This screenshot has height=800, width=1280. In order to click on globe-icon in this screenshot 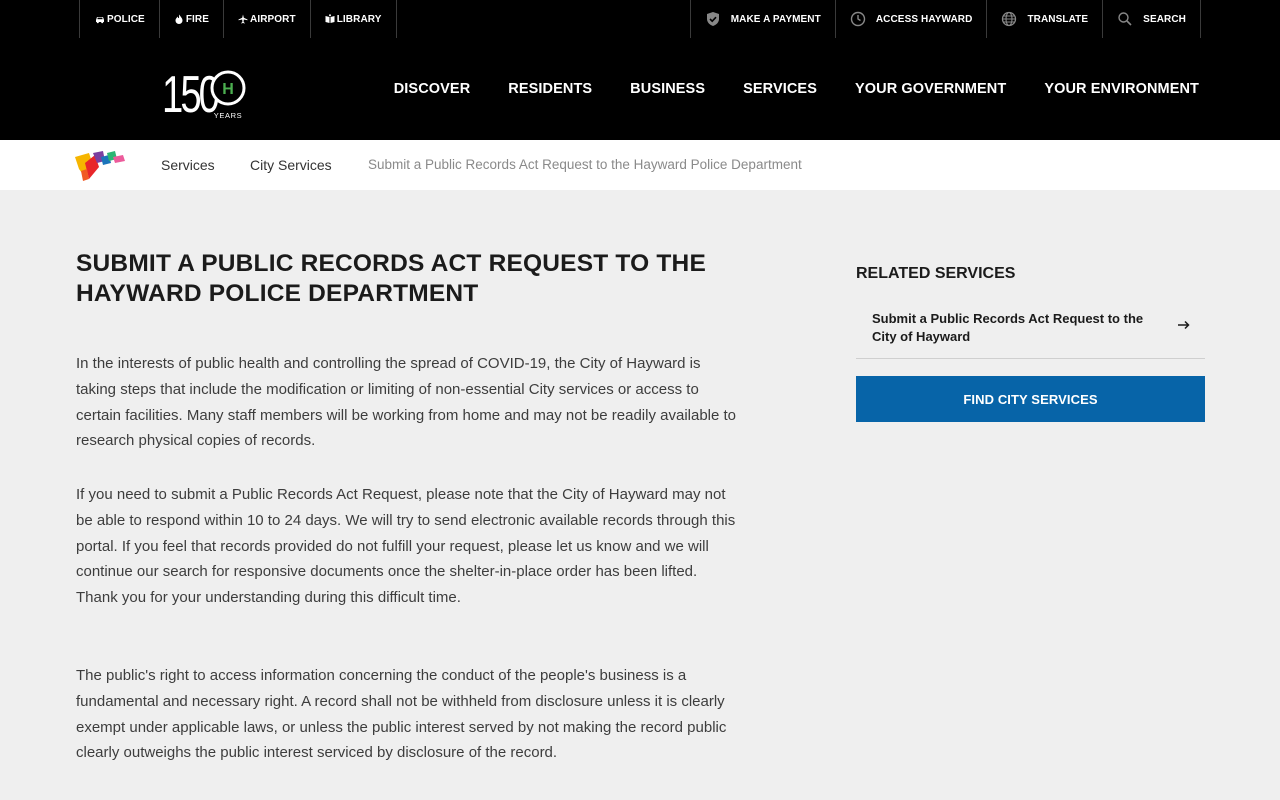, I will do `click(1009, 19)`.